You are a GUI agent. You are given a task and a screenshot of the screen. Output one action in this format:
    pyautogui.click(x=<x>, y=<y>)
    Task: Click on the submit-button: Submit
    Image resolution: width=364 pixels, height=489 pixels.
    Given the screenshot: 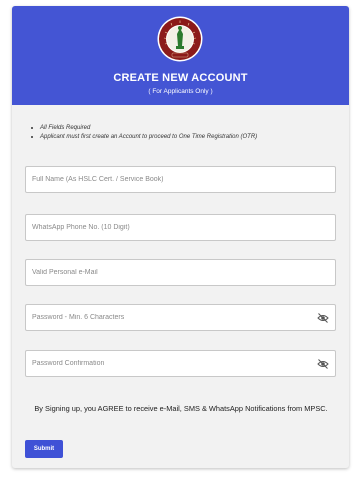 What is the action you would take?
    pyautogui.click(x=44, y=449)
    